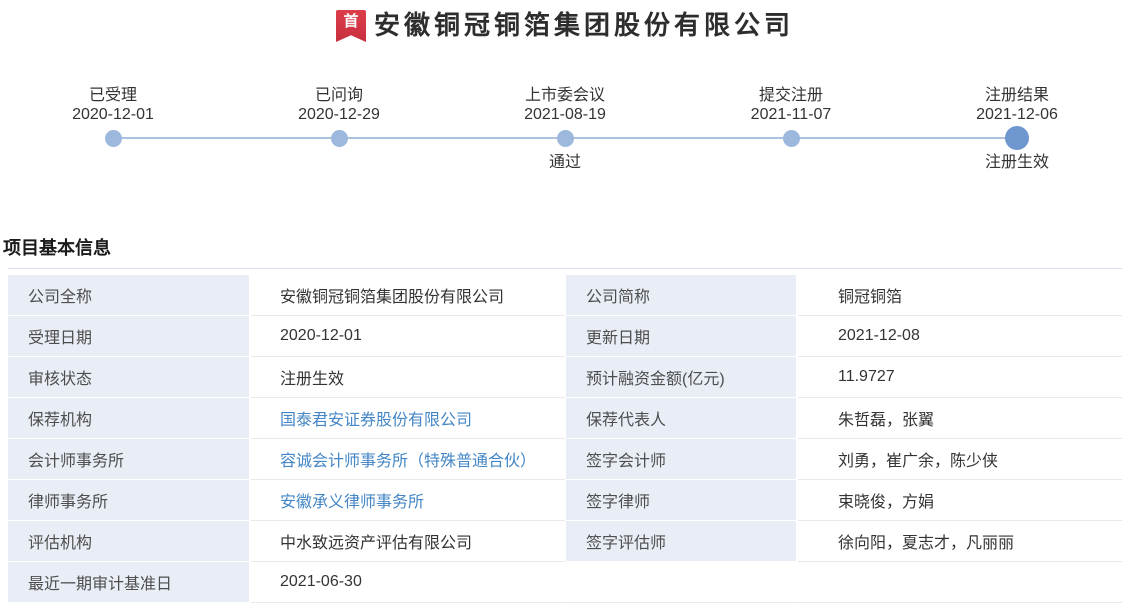 The width and height of the screenshot is (1130, 610). I want to click on field-value: 徐向阳，夏志才，凡丽丽, so click(960, 541).